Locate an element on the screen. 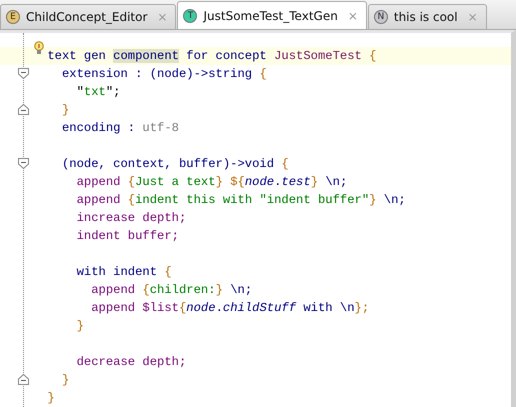 This screenshot has height=407, width=516. file-type-badge: N is located at coordinates (381, 17).